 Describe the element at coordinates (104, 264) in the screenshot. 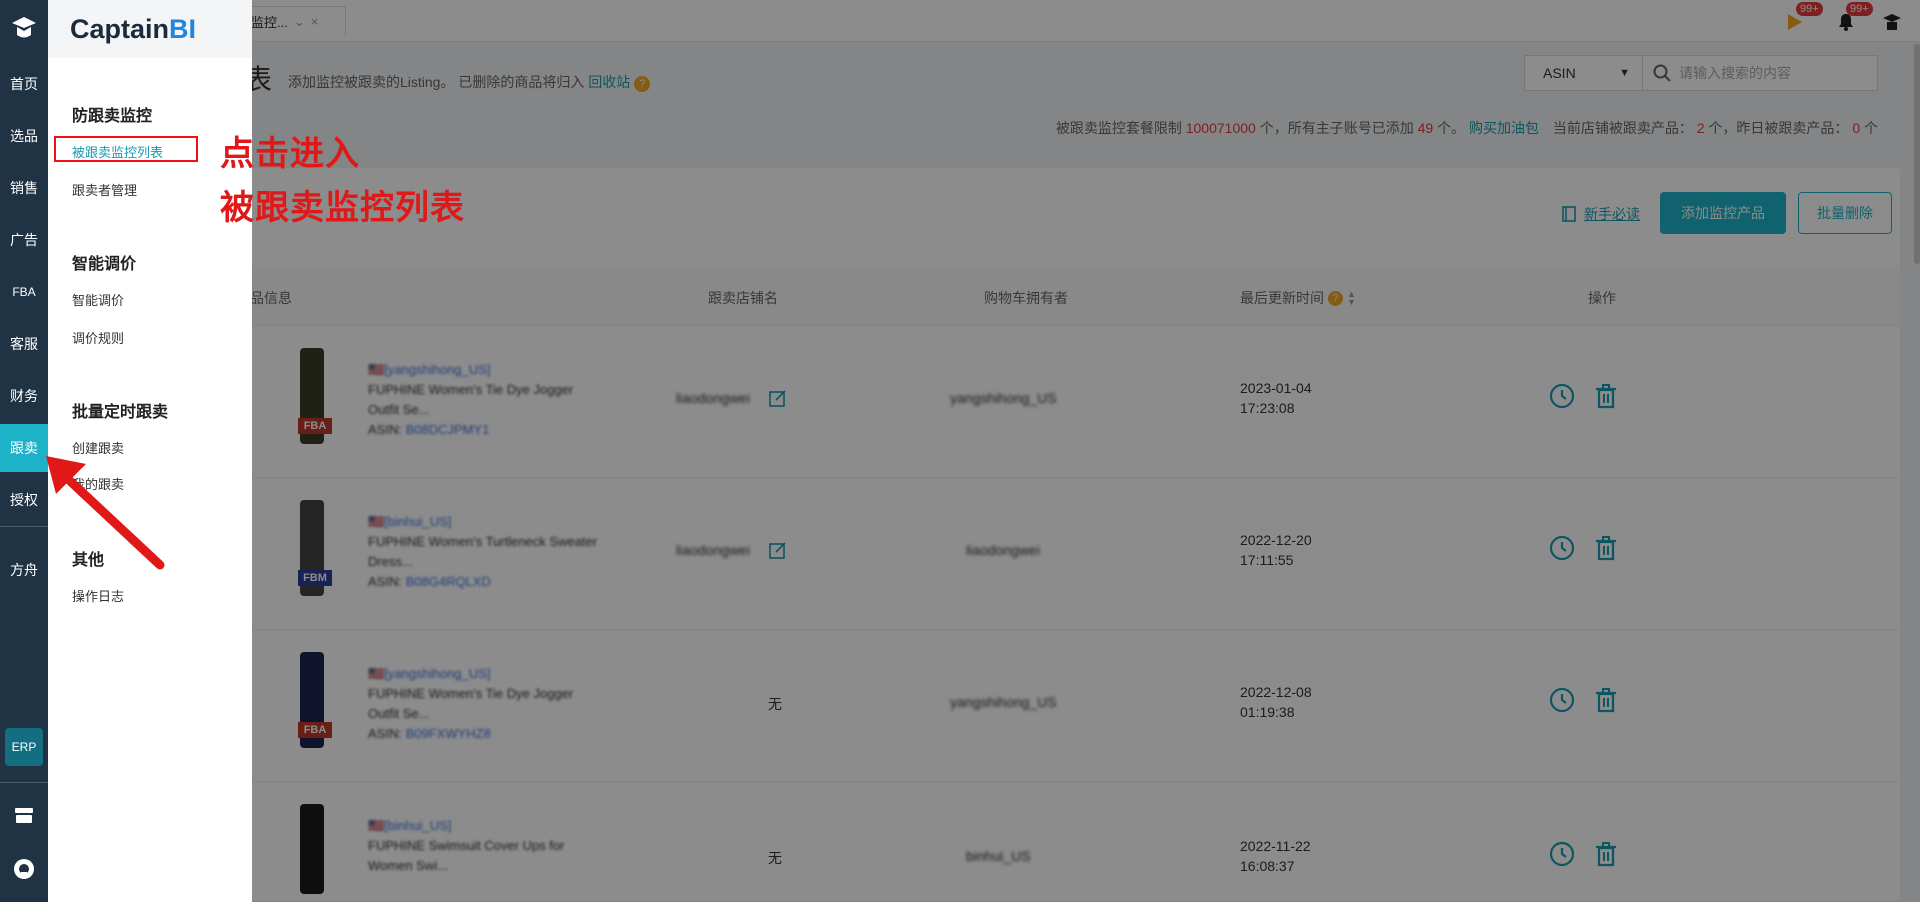

I see `section-title-smart-pricing: 智能调价` at that location.